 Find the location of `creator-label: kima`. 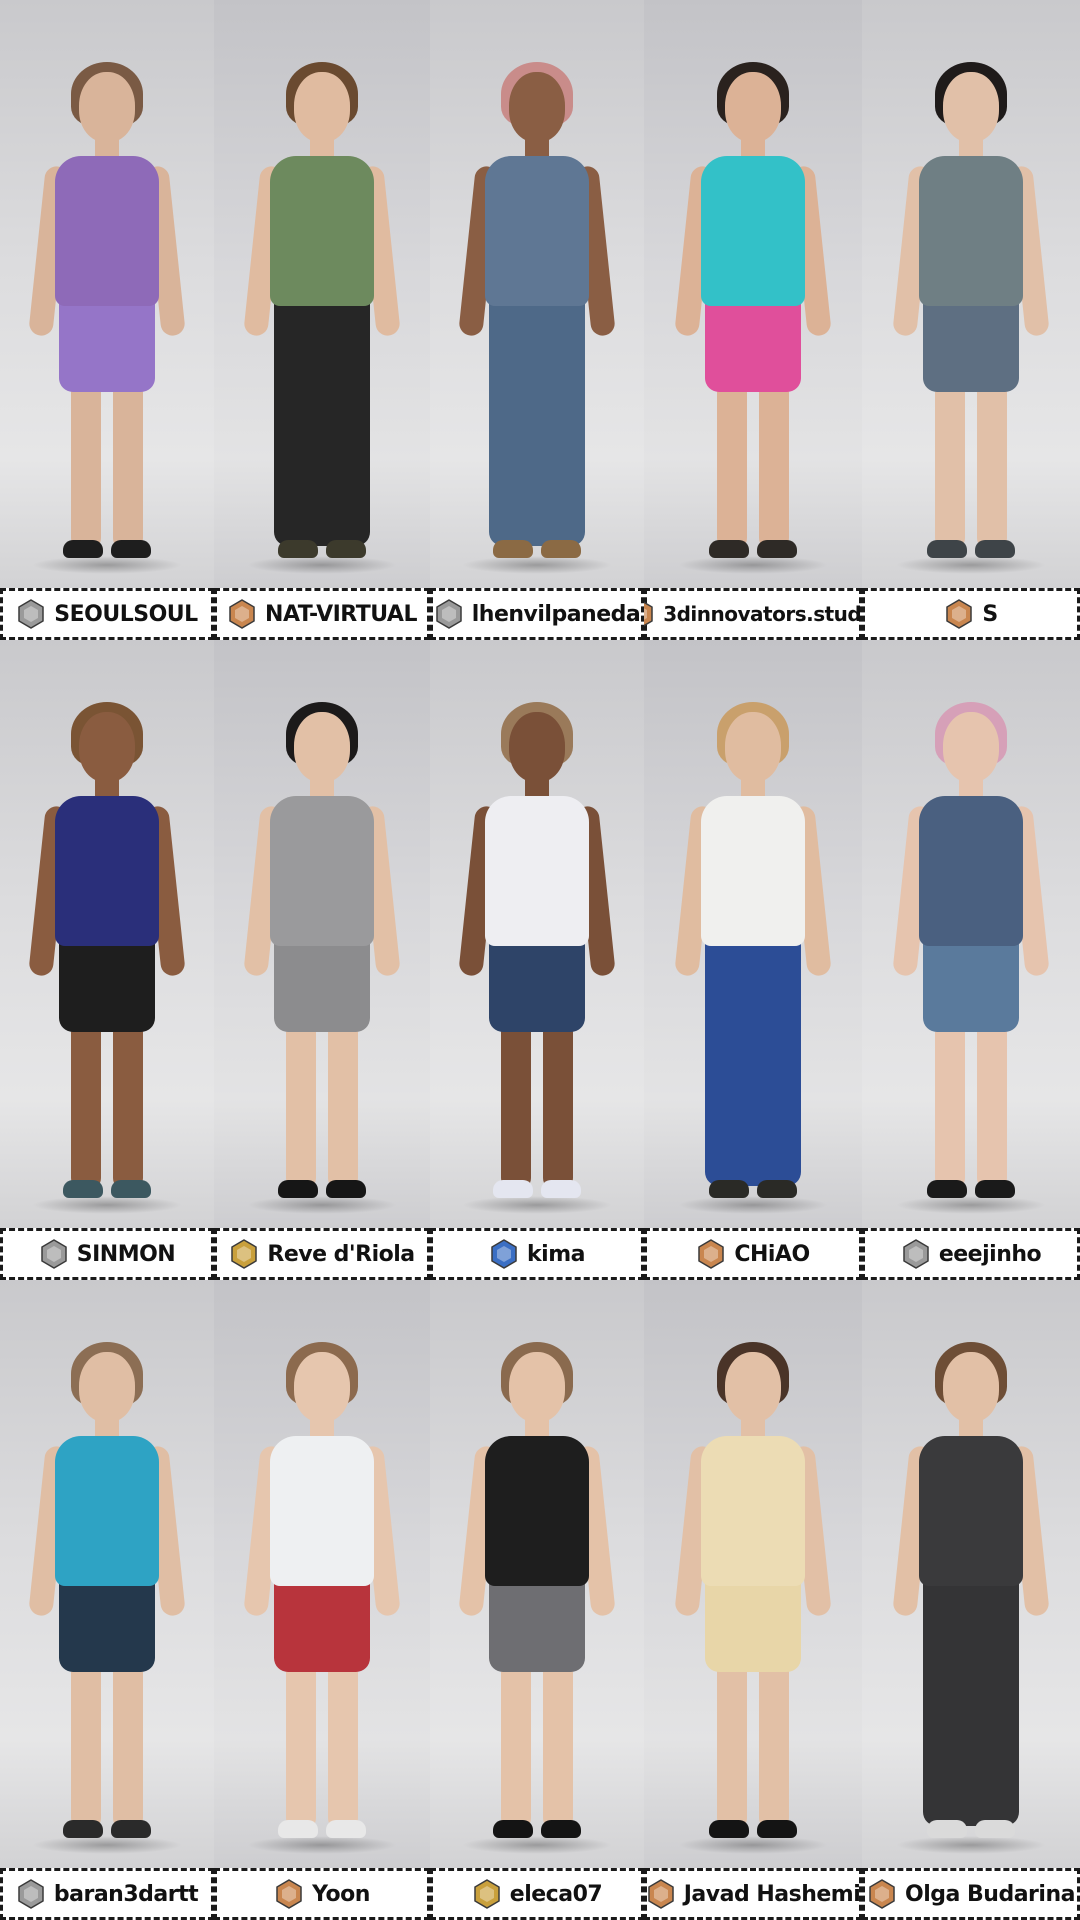

creator-label: kima is located at coordinates (537, 1254).